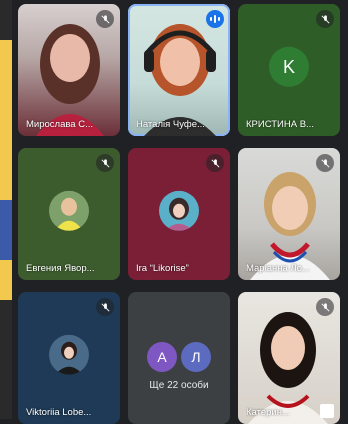 Image resolution: width=348 pixels, height=424 pixels. I want to click on participant-tile: Ira “Likorise”, so click(179, 214).